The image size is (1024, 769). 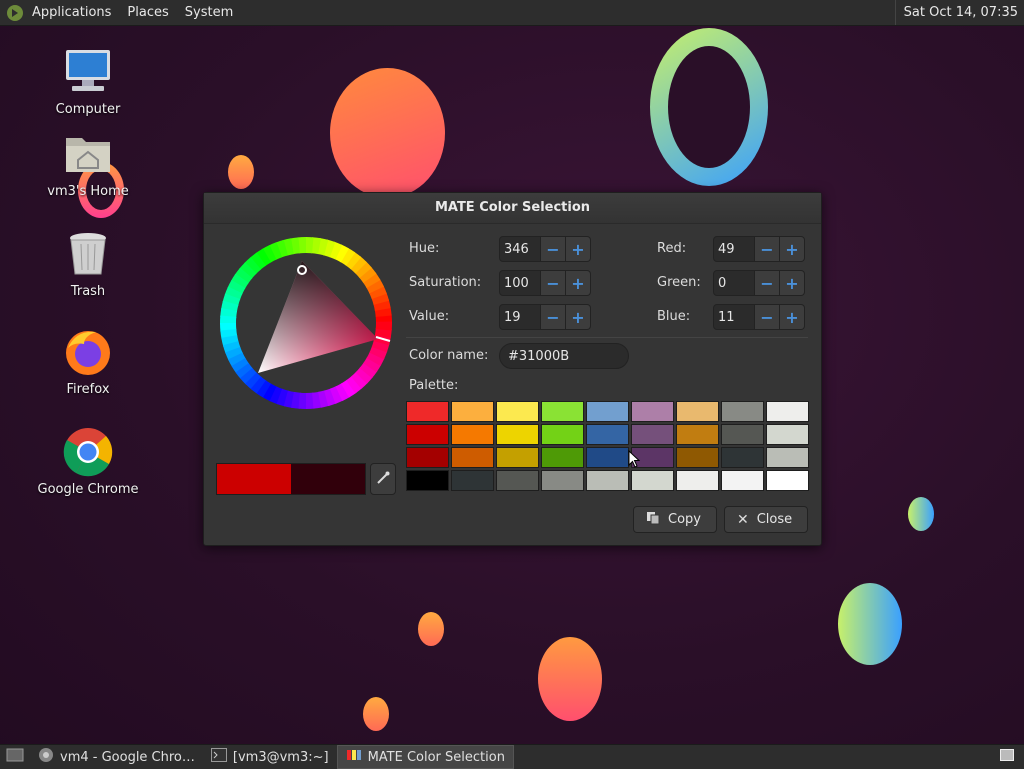 What do you see at coordinates (15, 13) in the screenshot?
I see `mate-menu-icon` at bounding box center [15, 13].